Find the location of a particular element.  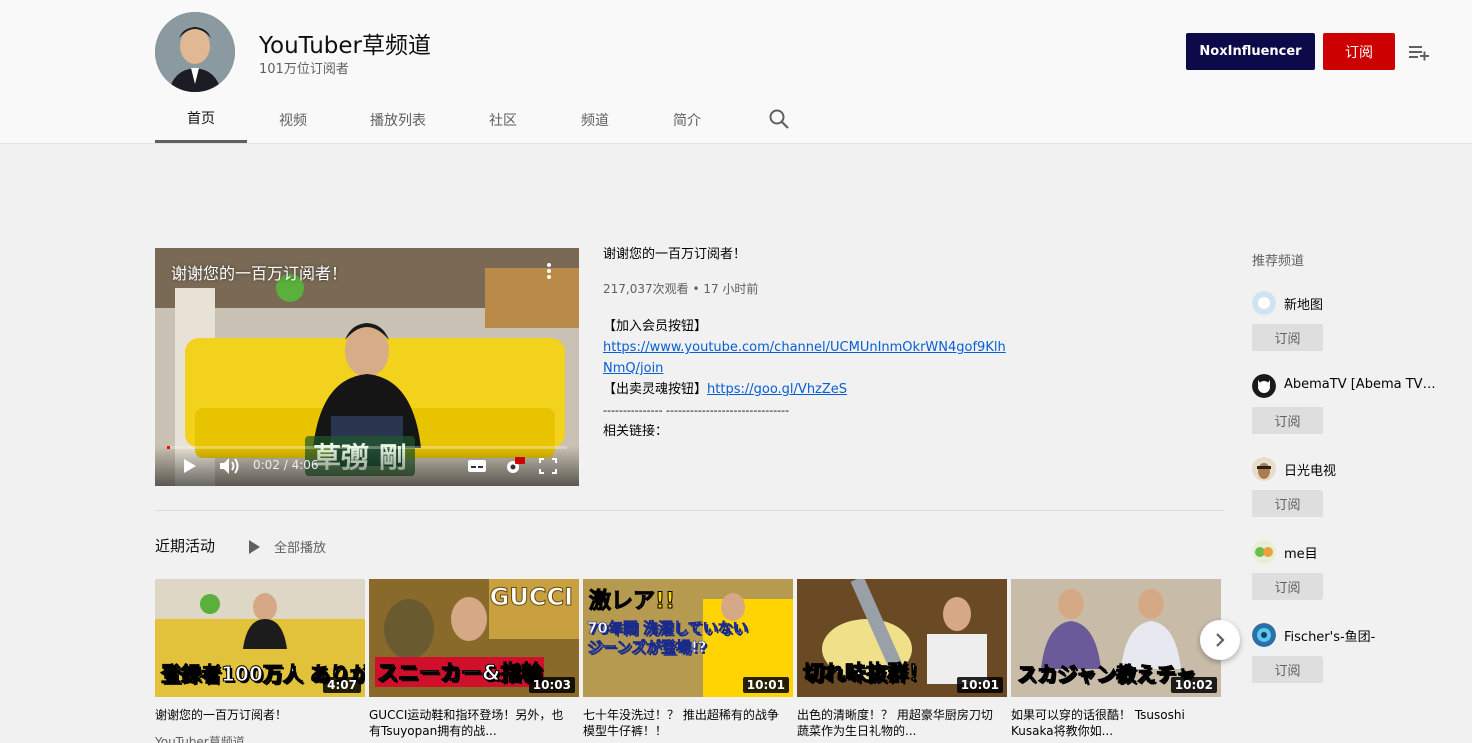

featured-video-title: 谢谢您的一百万订阅者！ is located at coordinates (813, 255).